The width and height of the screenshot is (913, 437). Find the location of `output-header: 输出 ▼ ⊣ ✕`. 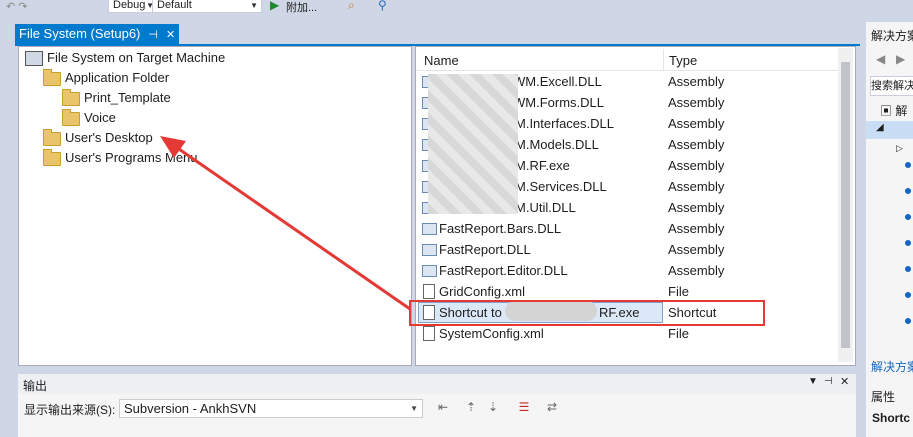

output-header: 输出 ▼ ⊣ ✕ is located at coordinates (437, 384).